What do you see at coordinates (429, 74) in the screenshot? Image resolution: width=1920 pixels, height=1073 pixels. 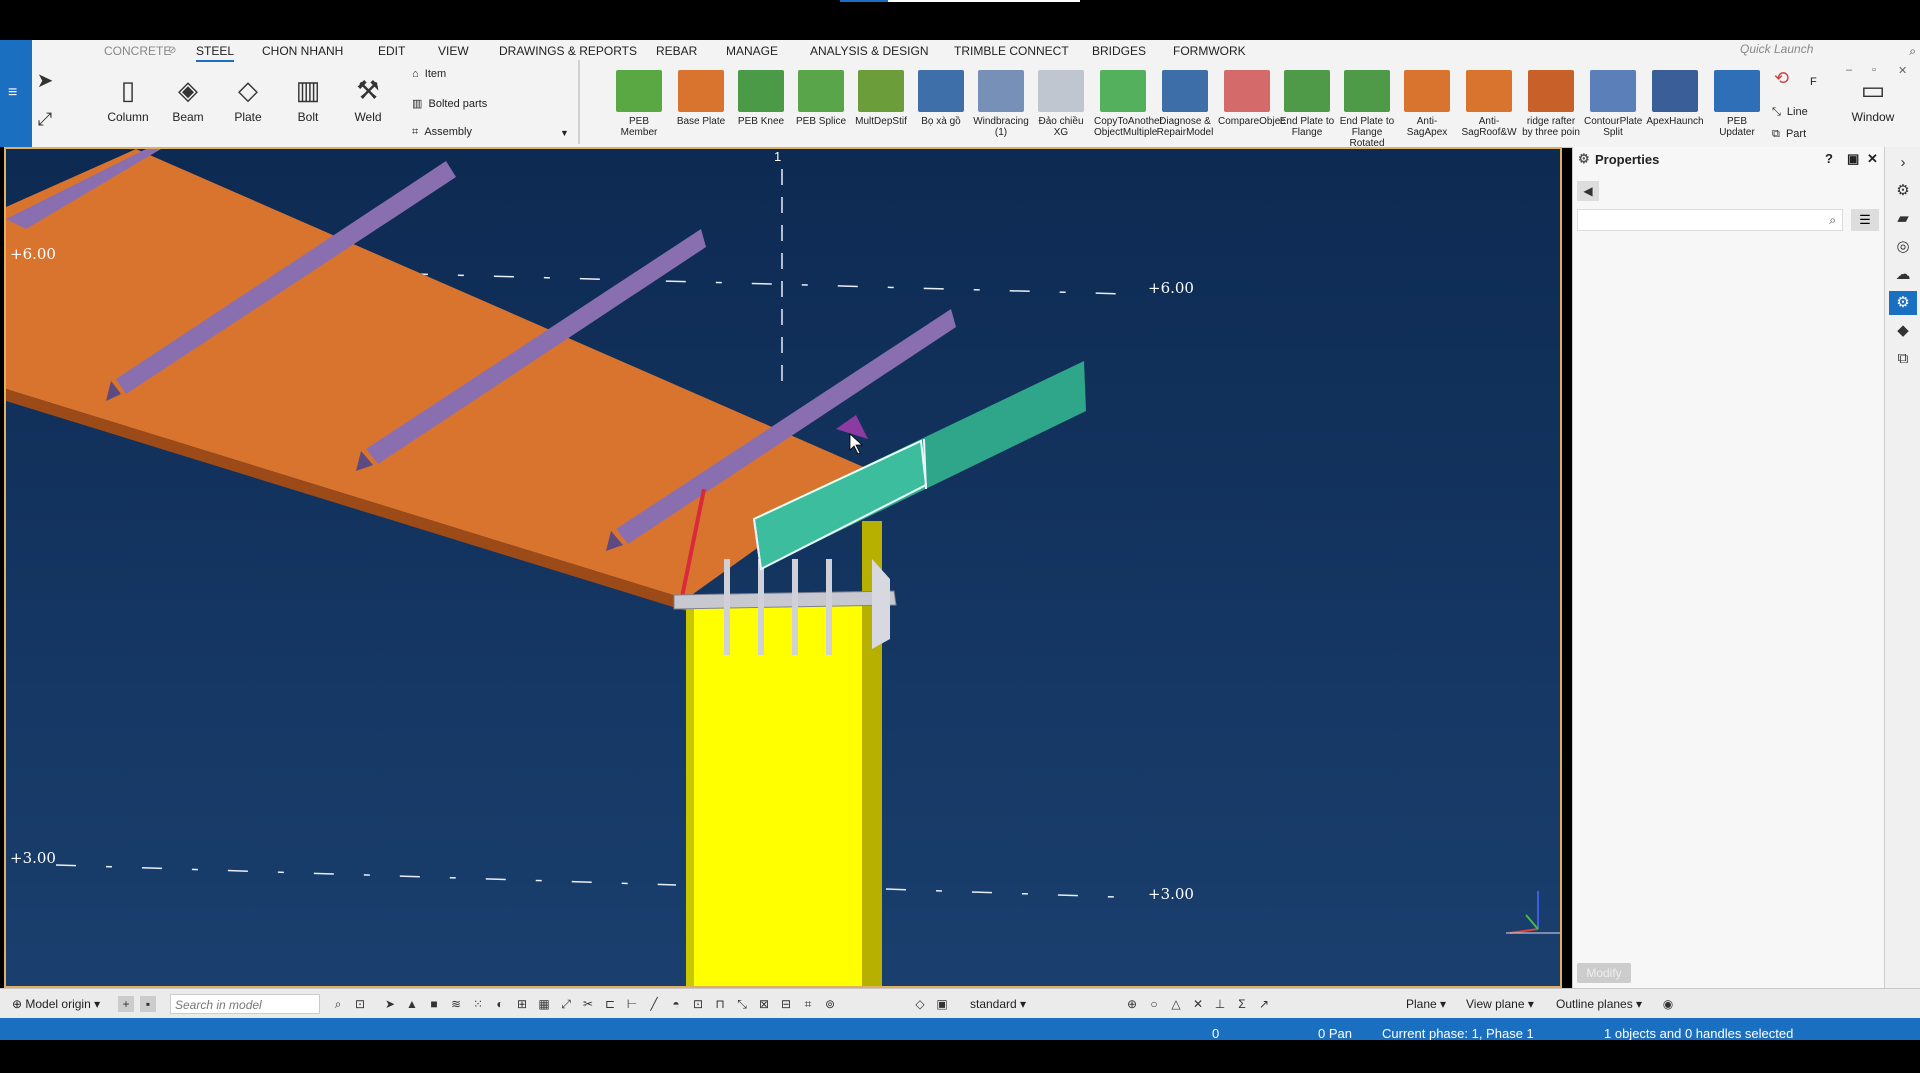 I see `item-button: ⌂ Item` at bounding box center [429, 74].